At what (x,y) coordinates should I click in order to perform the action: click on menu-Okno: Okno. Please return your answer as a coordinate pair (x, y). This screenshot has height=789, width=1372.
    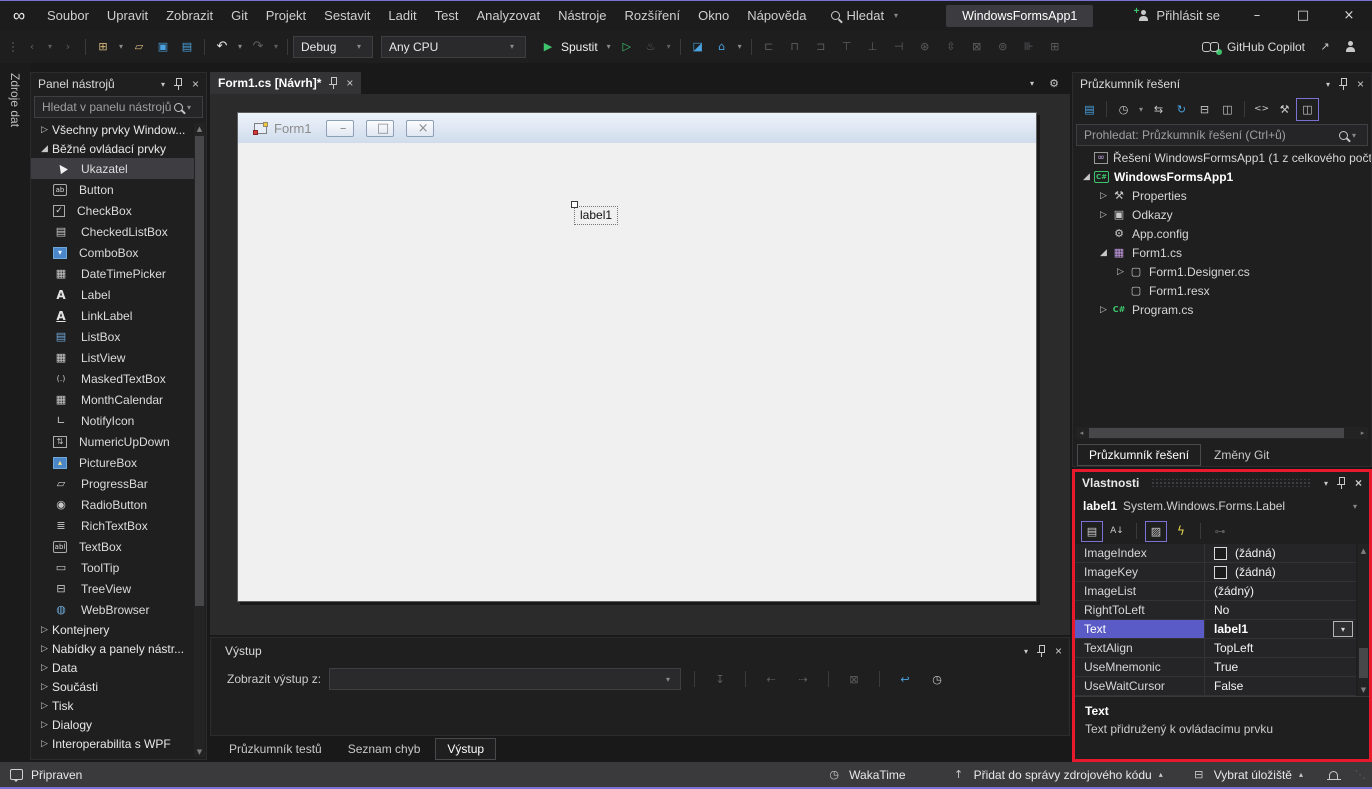
    Looking at the image, I should click on (713, 16).